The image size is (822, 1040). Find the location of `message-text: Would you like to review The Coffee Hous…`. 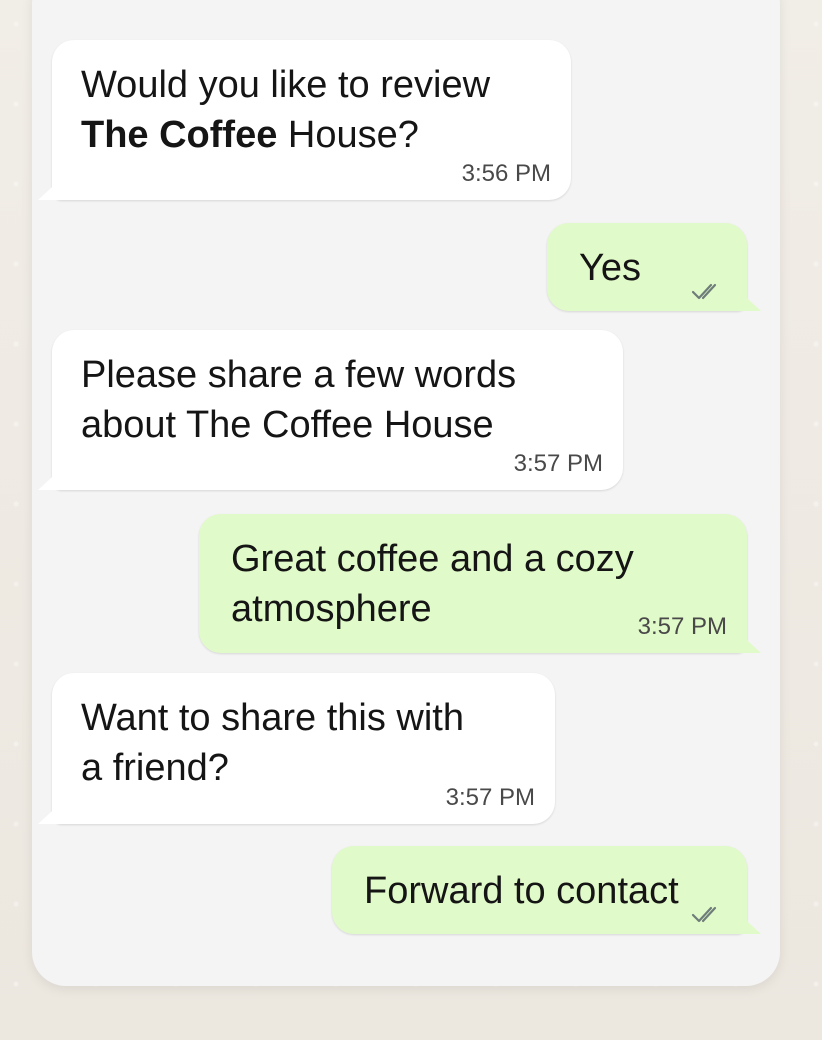

message-text: Would you like to review The Coffee Hous… is located at coordinates (286, 110).